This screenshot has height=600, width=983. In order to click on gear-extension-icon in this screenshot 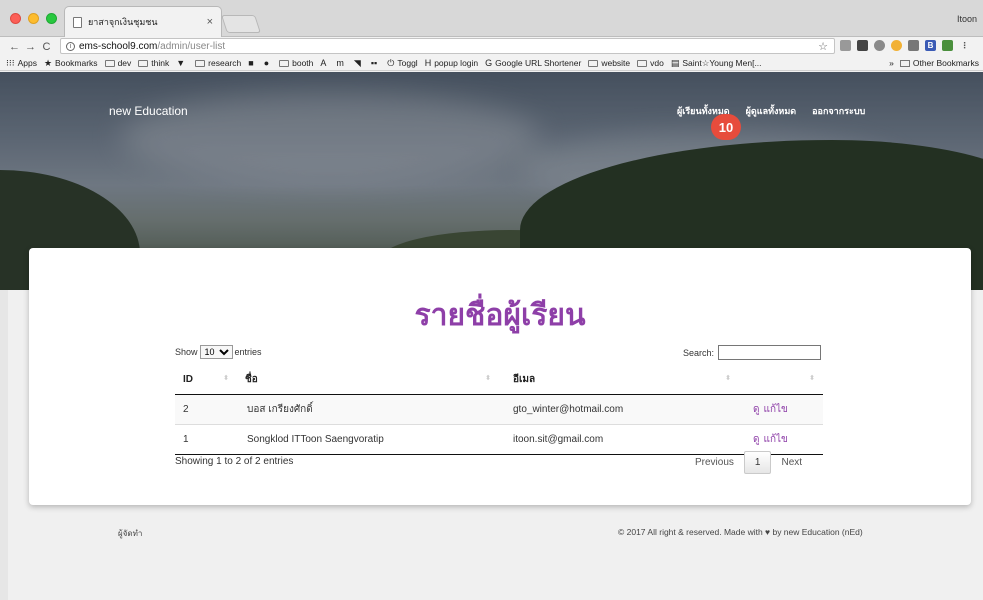, I will do `click(862, 45)`.